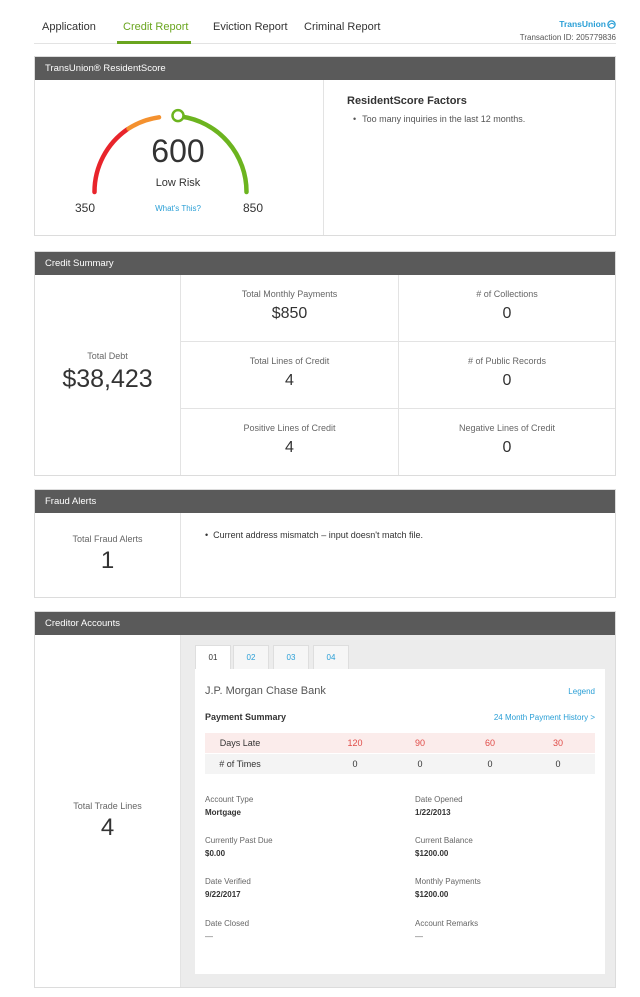  I want to click on detail-value: $0.00, so click(215, 853).